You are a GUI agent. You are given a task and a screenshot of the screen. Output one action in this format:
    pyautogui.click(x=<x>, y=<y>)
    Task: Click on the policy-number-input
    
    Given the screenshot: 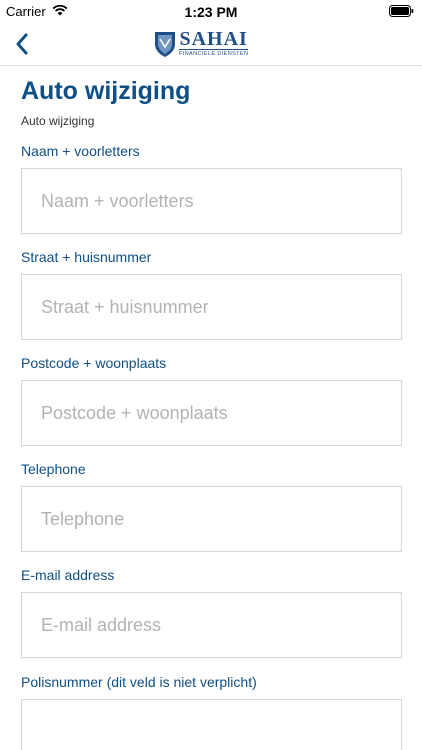 What is the action you would take?
    pyautogui.click(x=211, y=724)
    